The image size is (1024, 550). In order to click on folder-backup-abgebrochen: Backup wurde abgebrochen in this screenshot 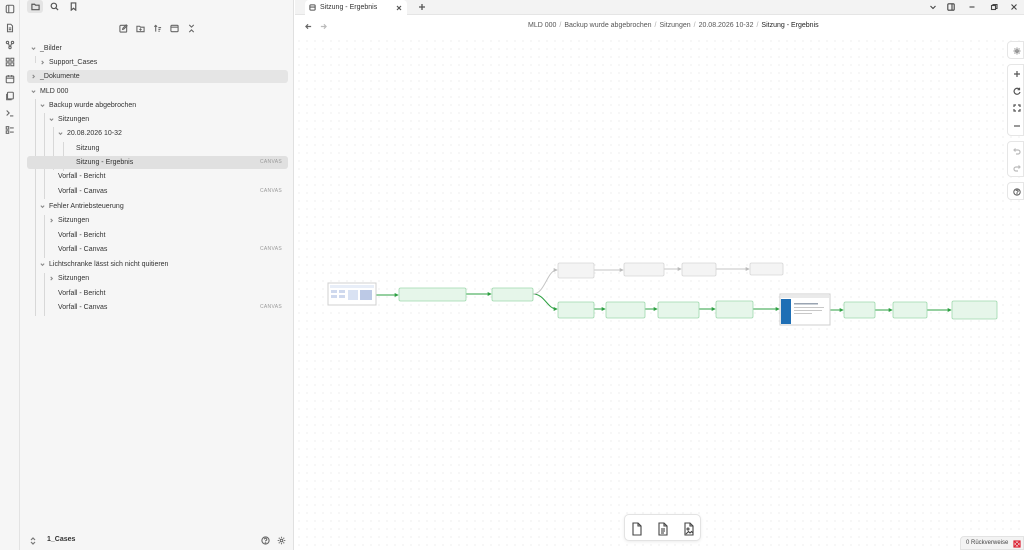, I will do `click(157, 105)`.